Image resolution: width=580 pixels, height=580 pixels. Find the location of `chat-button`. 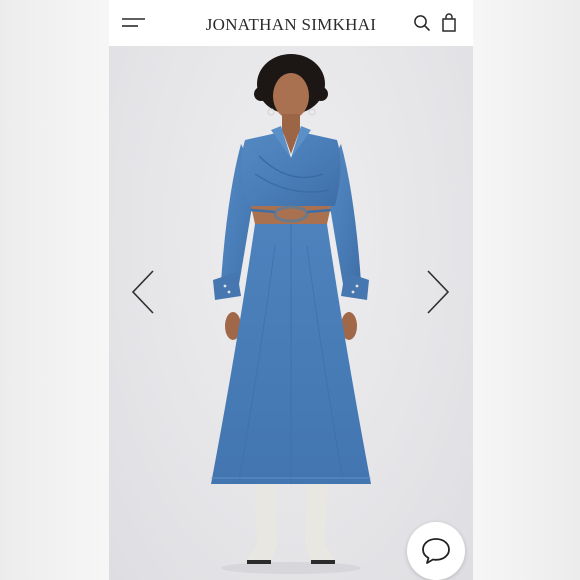

chat-button is located at coordinates (436, 551).